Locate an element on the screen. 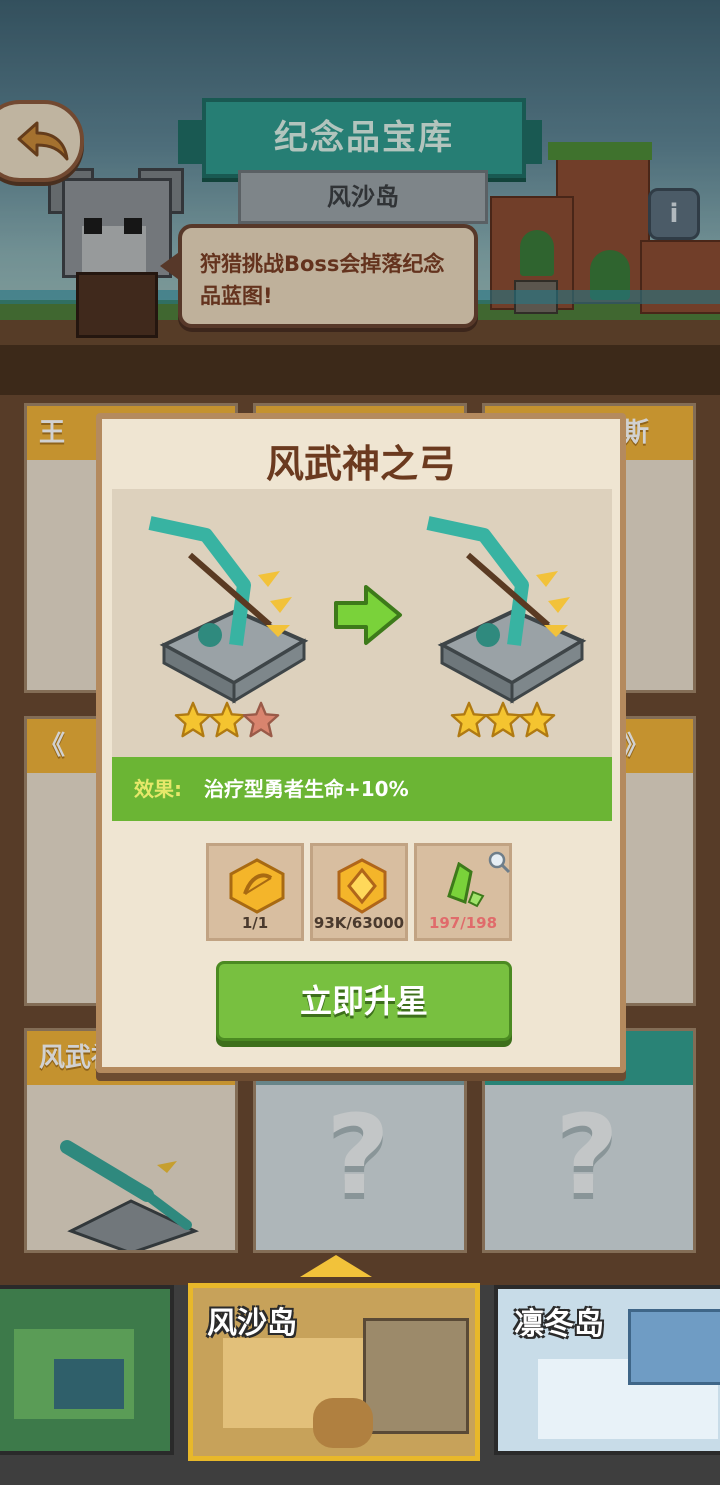 The height and width of the screenshot is (1485, 720). arrow-right-icon is located at coordinates (368, 615).